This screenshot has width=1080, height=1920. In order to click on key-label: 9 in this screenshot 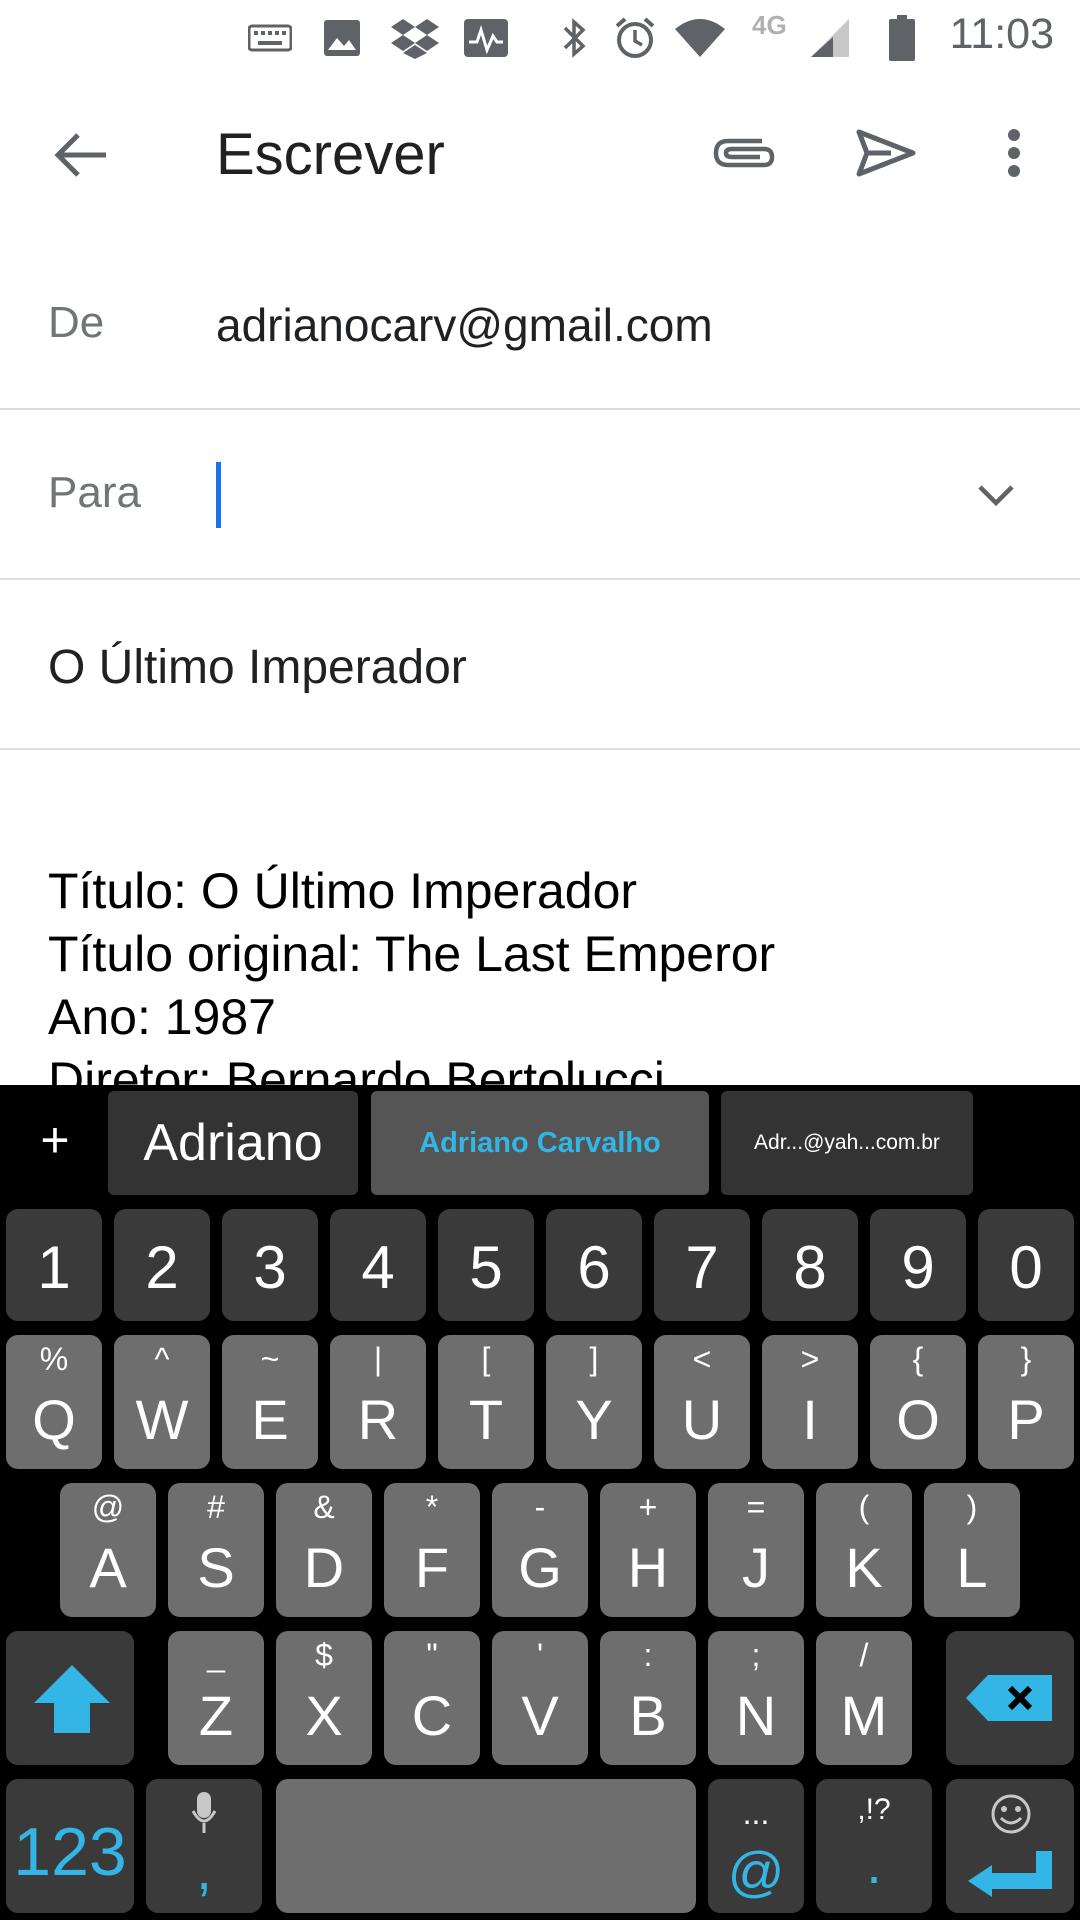, I will do `click(918, 1267)`.